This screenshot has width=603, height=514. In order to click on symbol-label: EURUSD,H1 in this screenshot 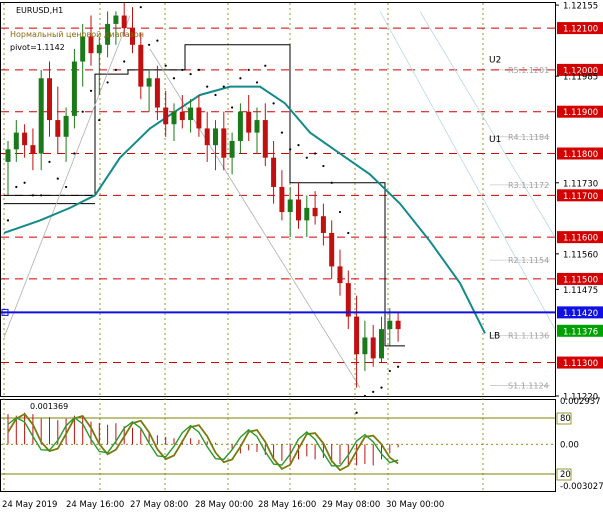, I will do `click(39, 10)`.